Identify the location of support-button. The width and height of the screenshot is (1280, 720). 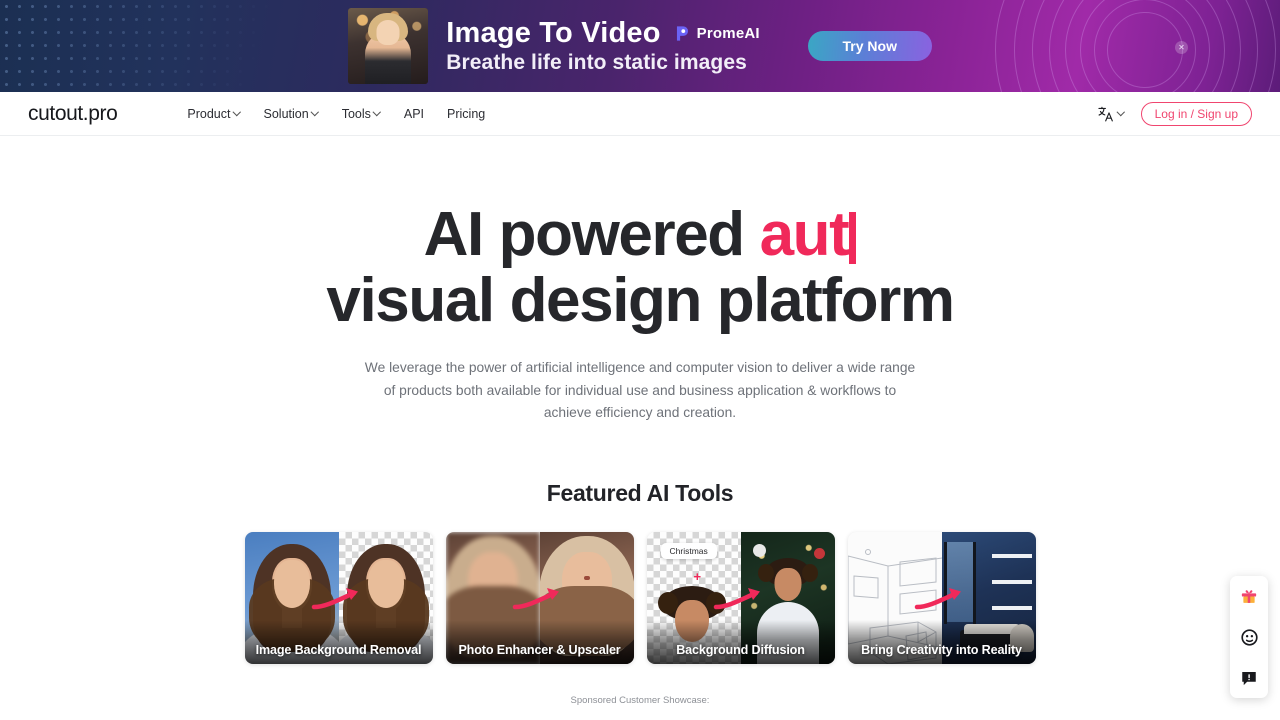
(1249, 637).